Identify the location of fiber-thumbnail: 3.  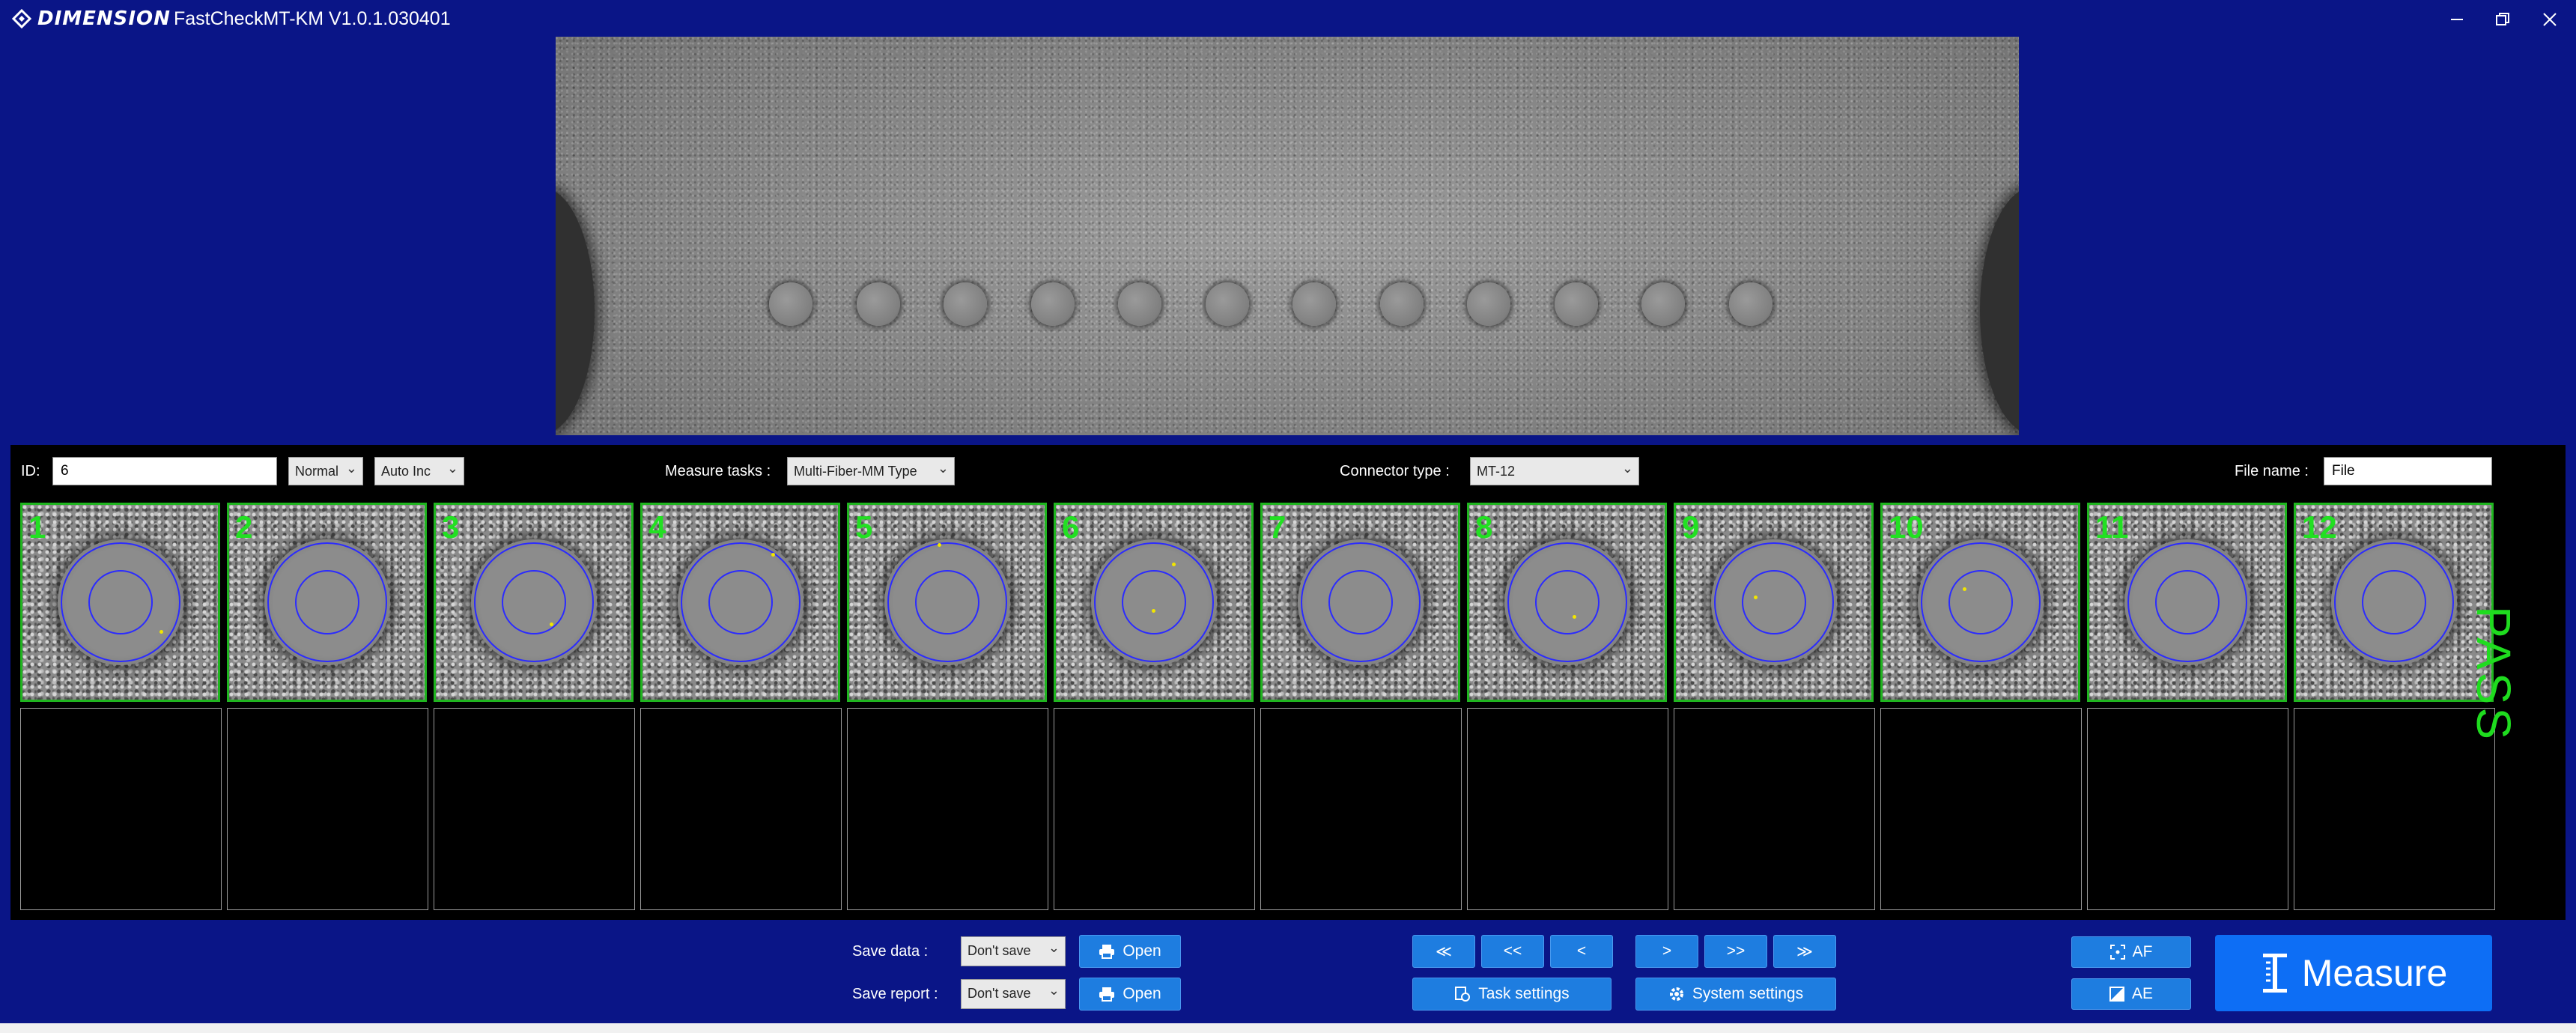
(534, 602).